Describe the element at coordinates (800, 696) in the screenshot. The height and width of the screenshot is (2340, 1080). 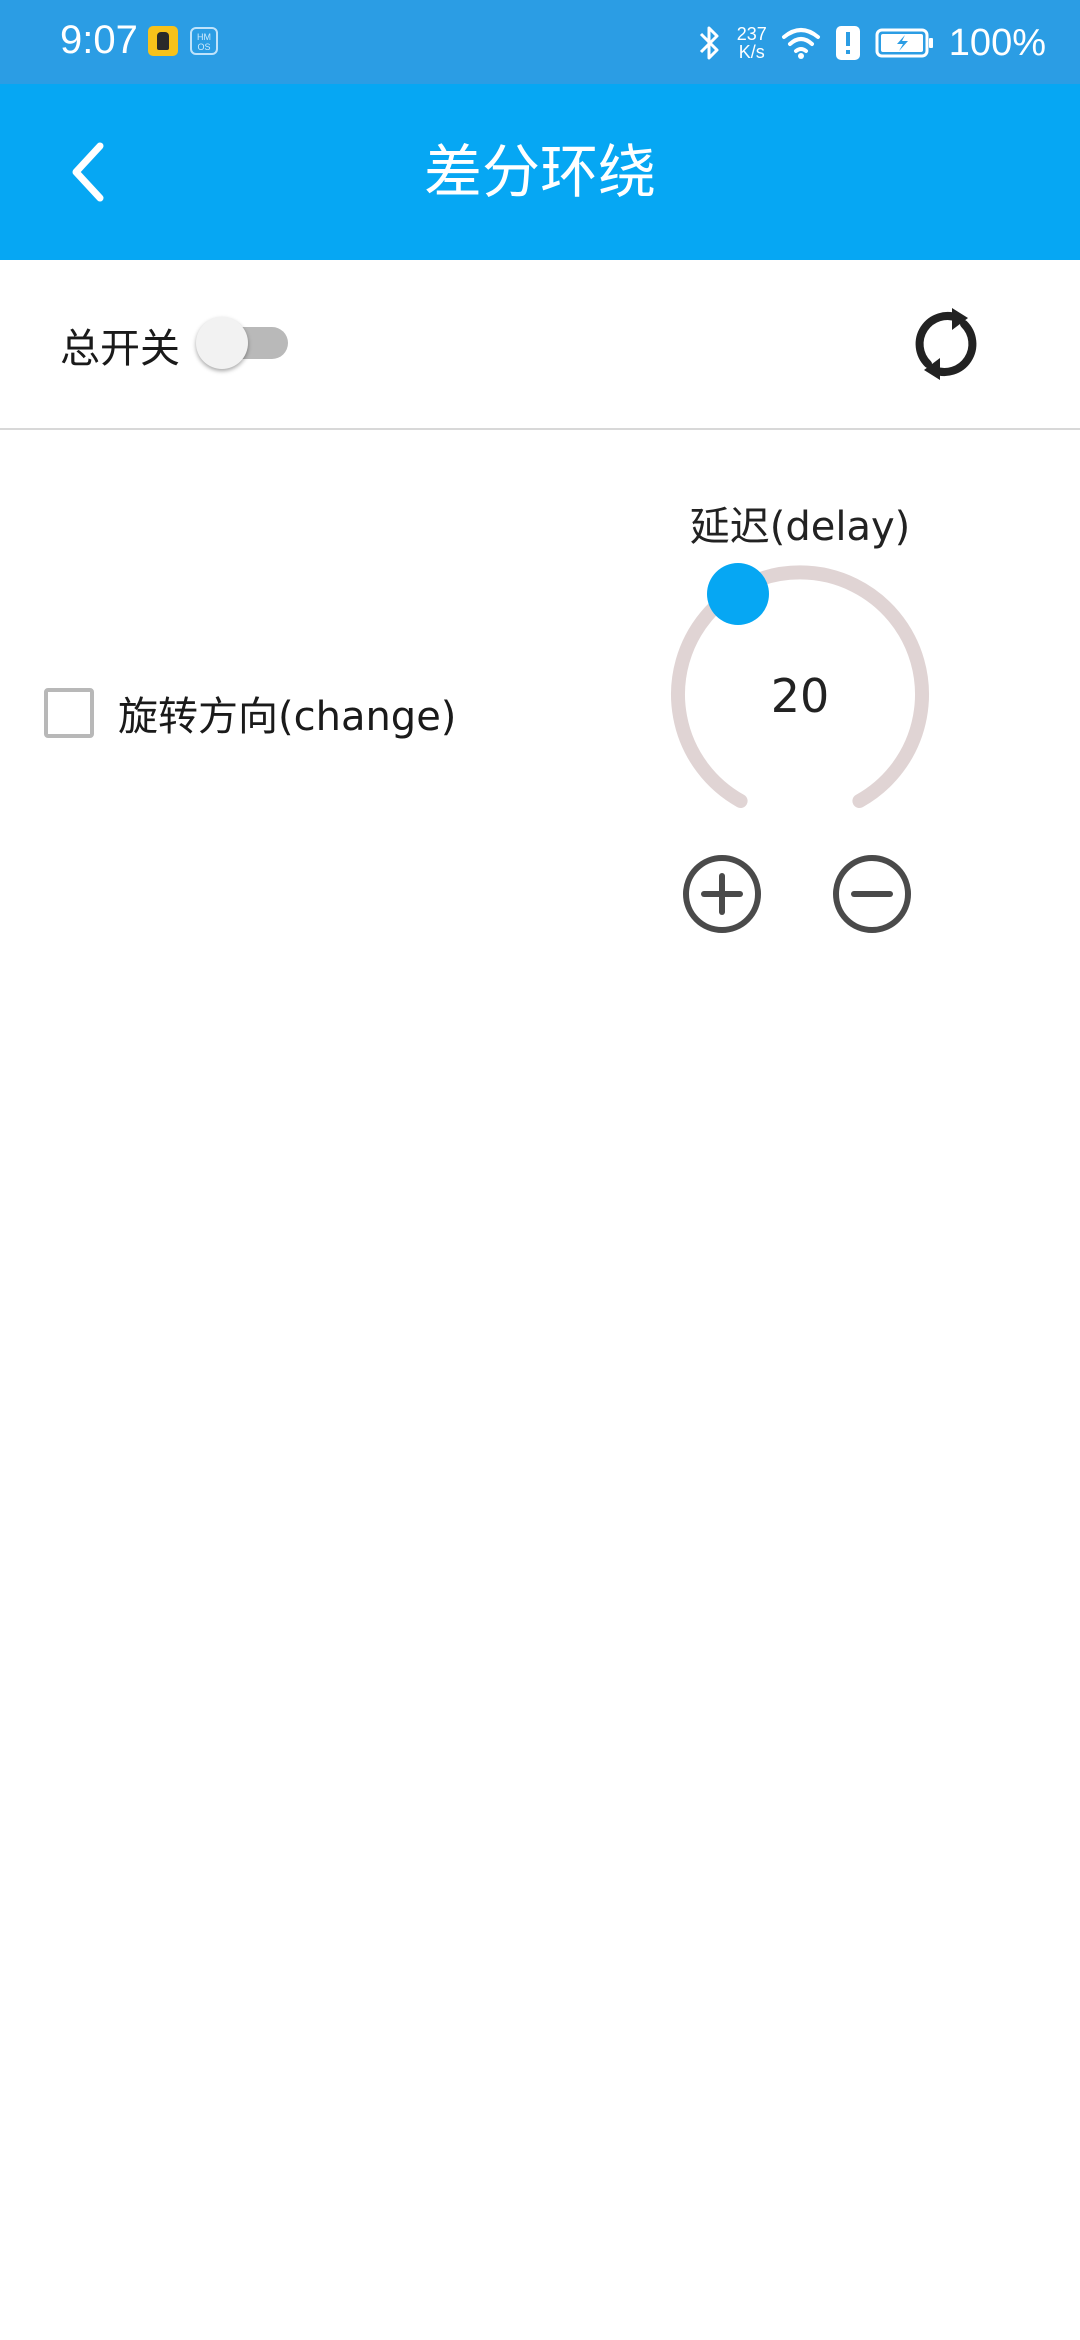
I see `delay-value: 20` at that location.